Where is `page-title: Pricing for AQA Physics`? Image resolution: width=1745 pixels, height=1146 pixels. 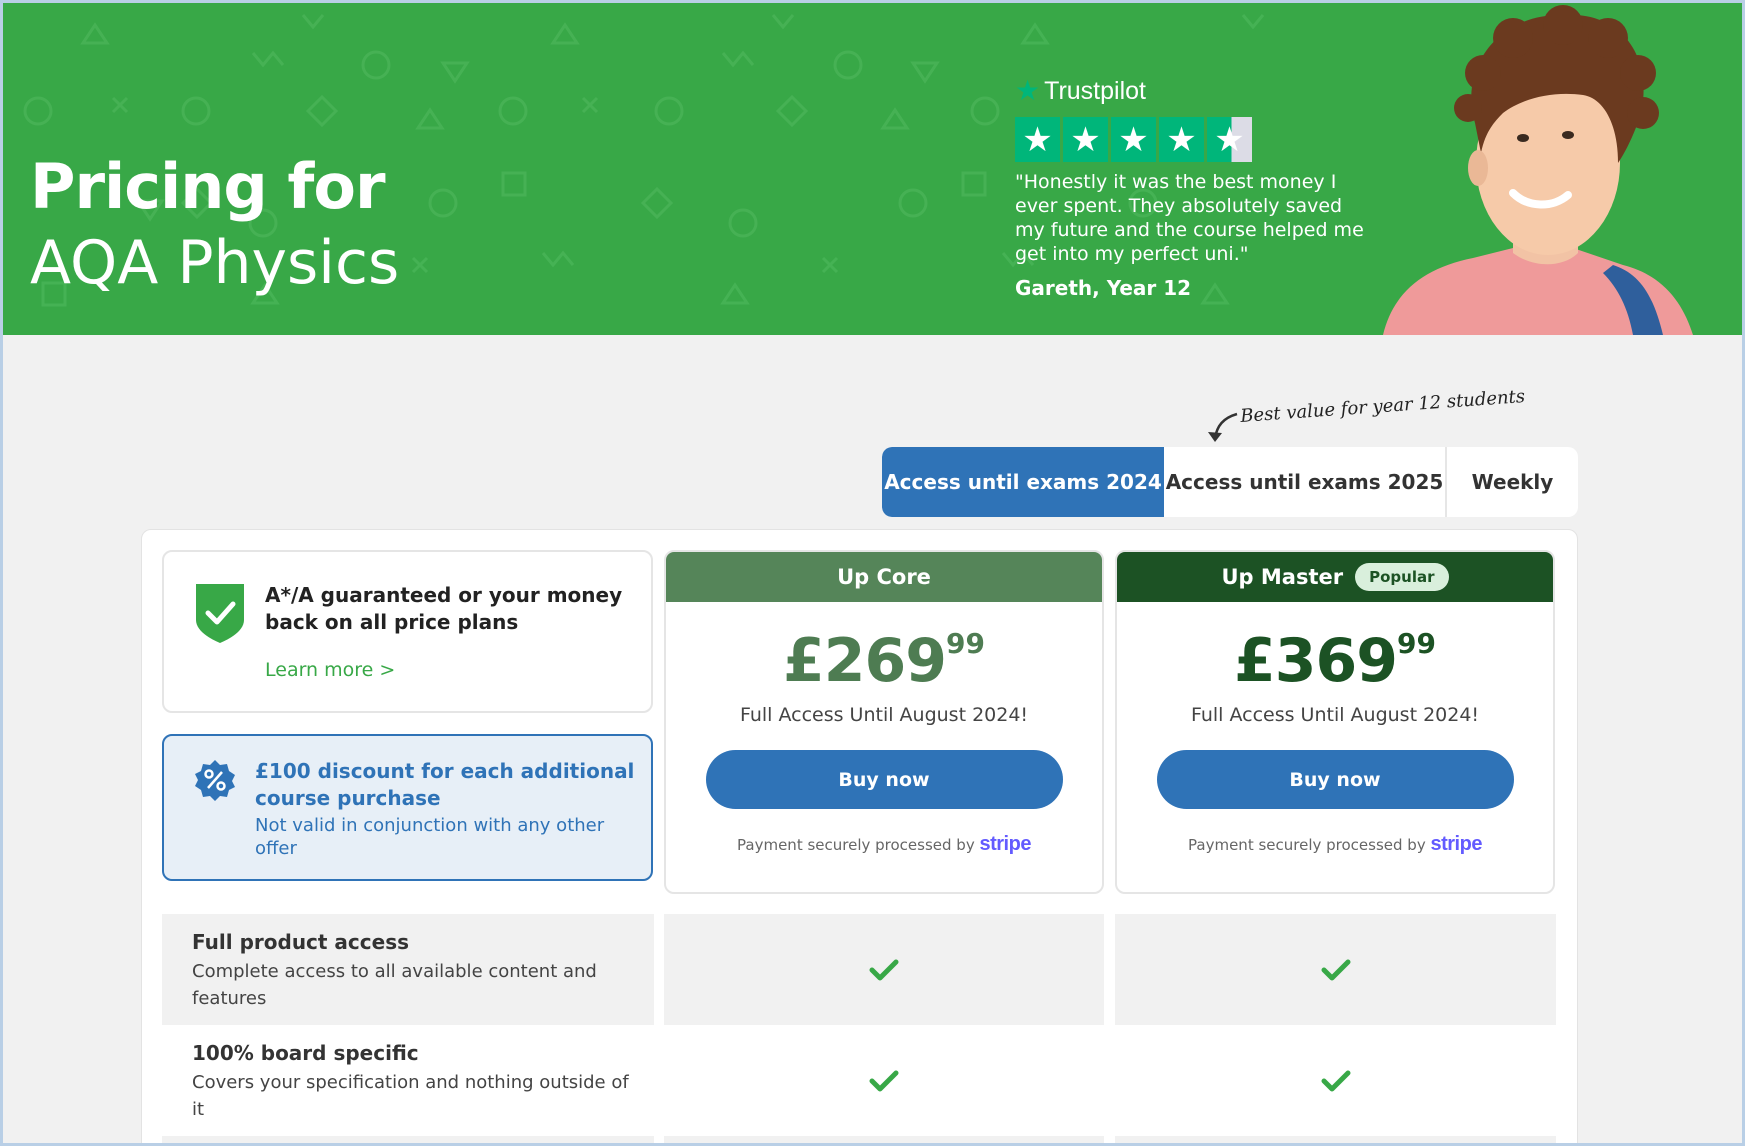 page-title: Pricing for AQA Physics is located at coordinates (214, 227).